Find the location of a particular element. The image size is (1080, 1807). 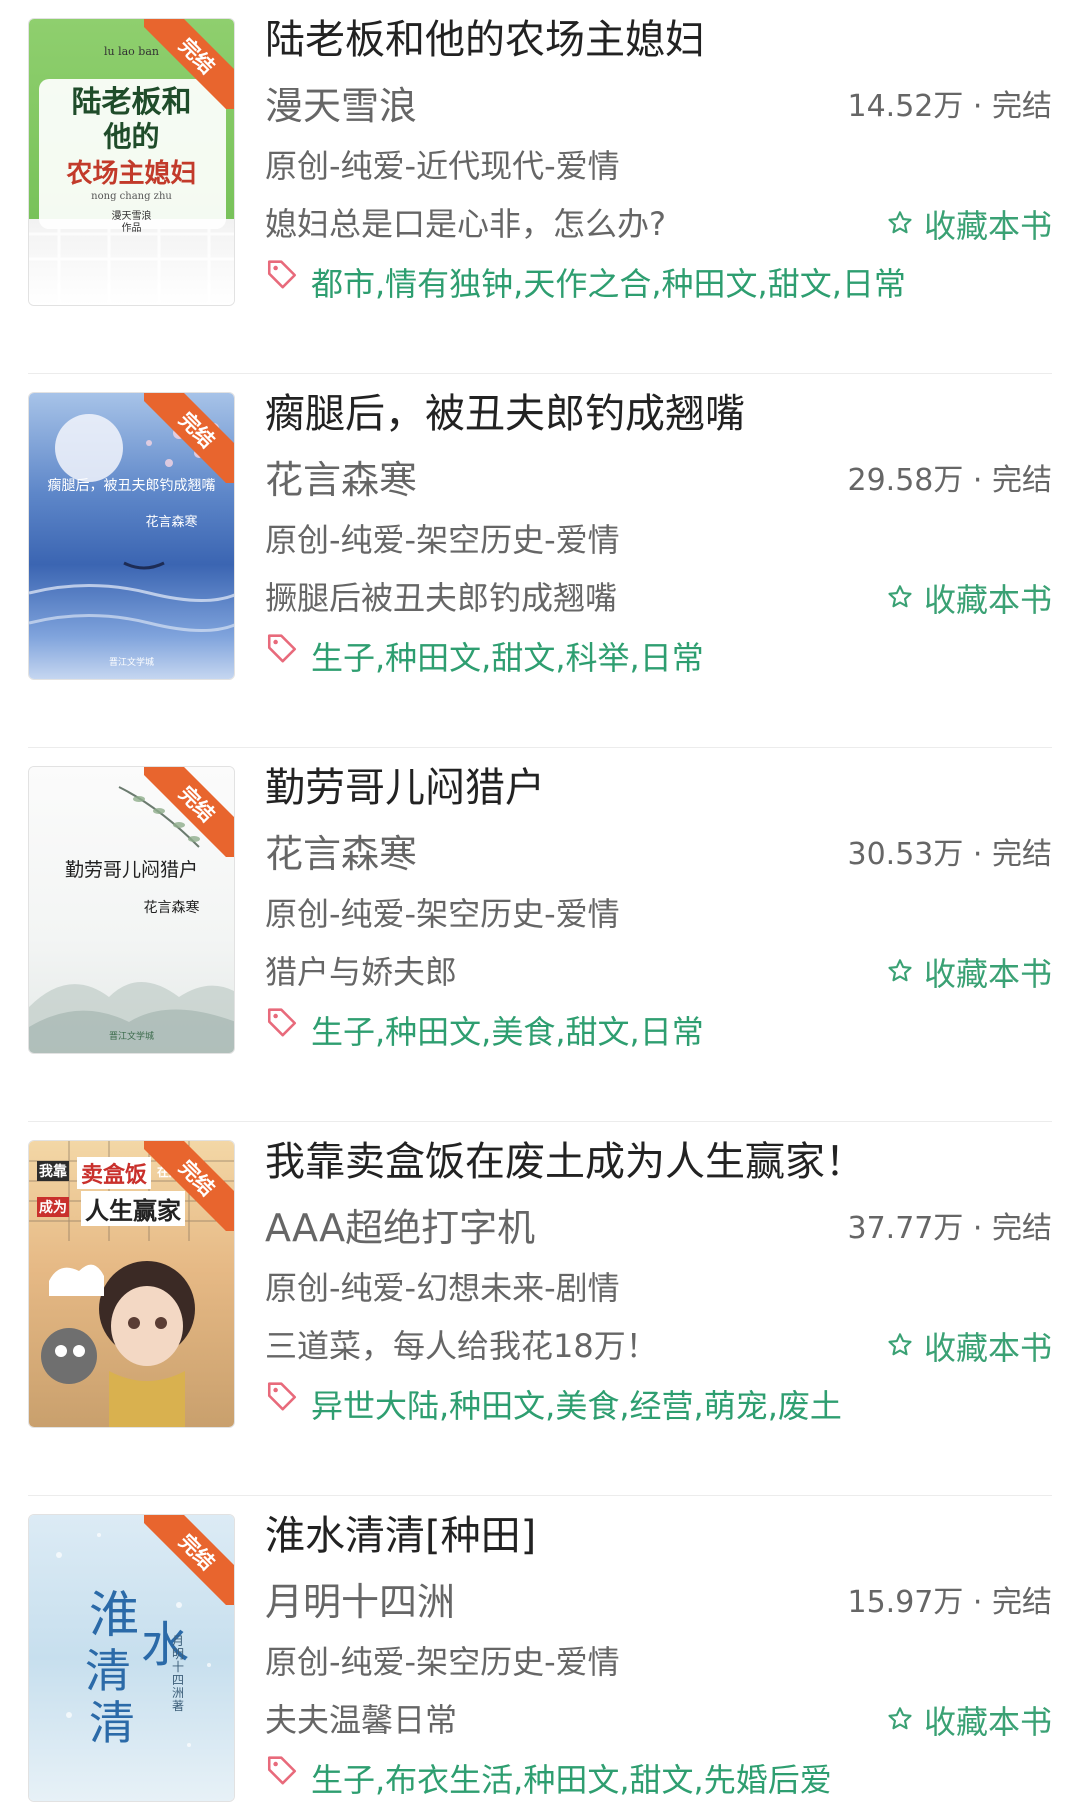

book-summary: 媳妇总是口是心非，怎么办? is located at coordinates (465, 224).